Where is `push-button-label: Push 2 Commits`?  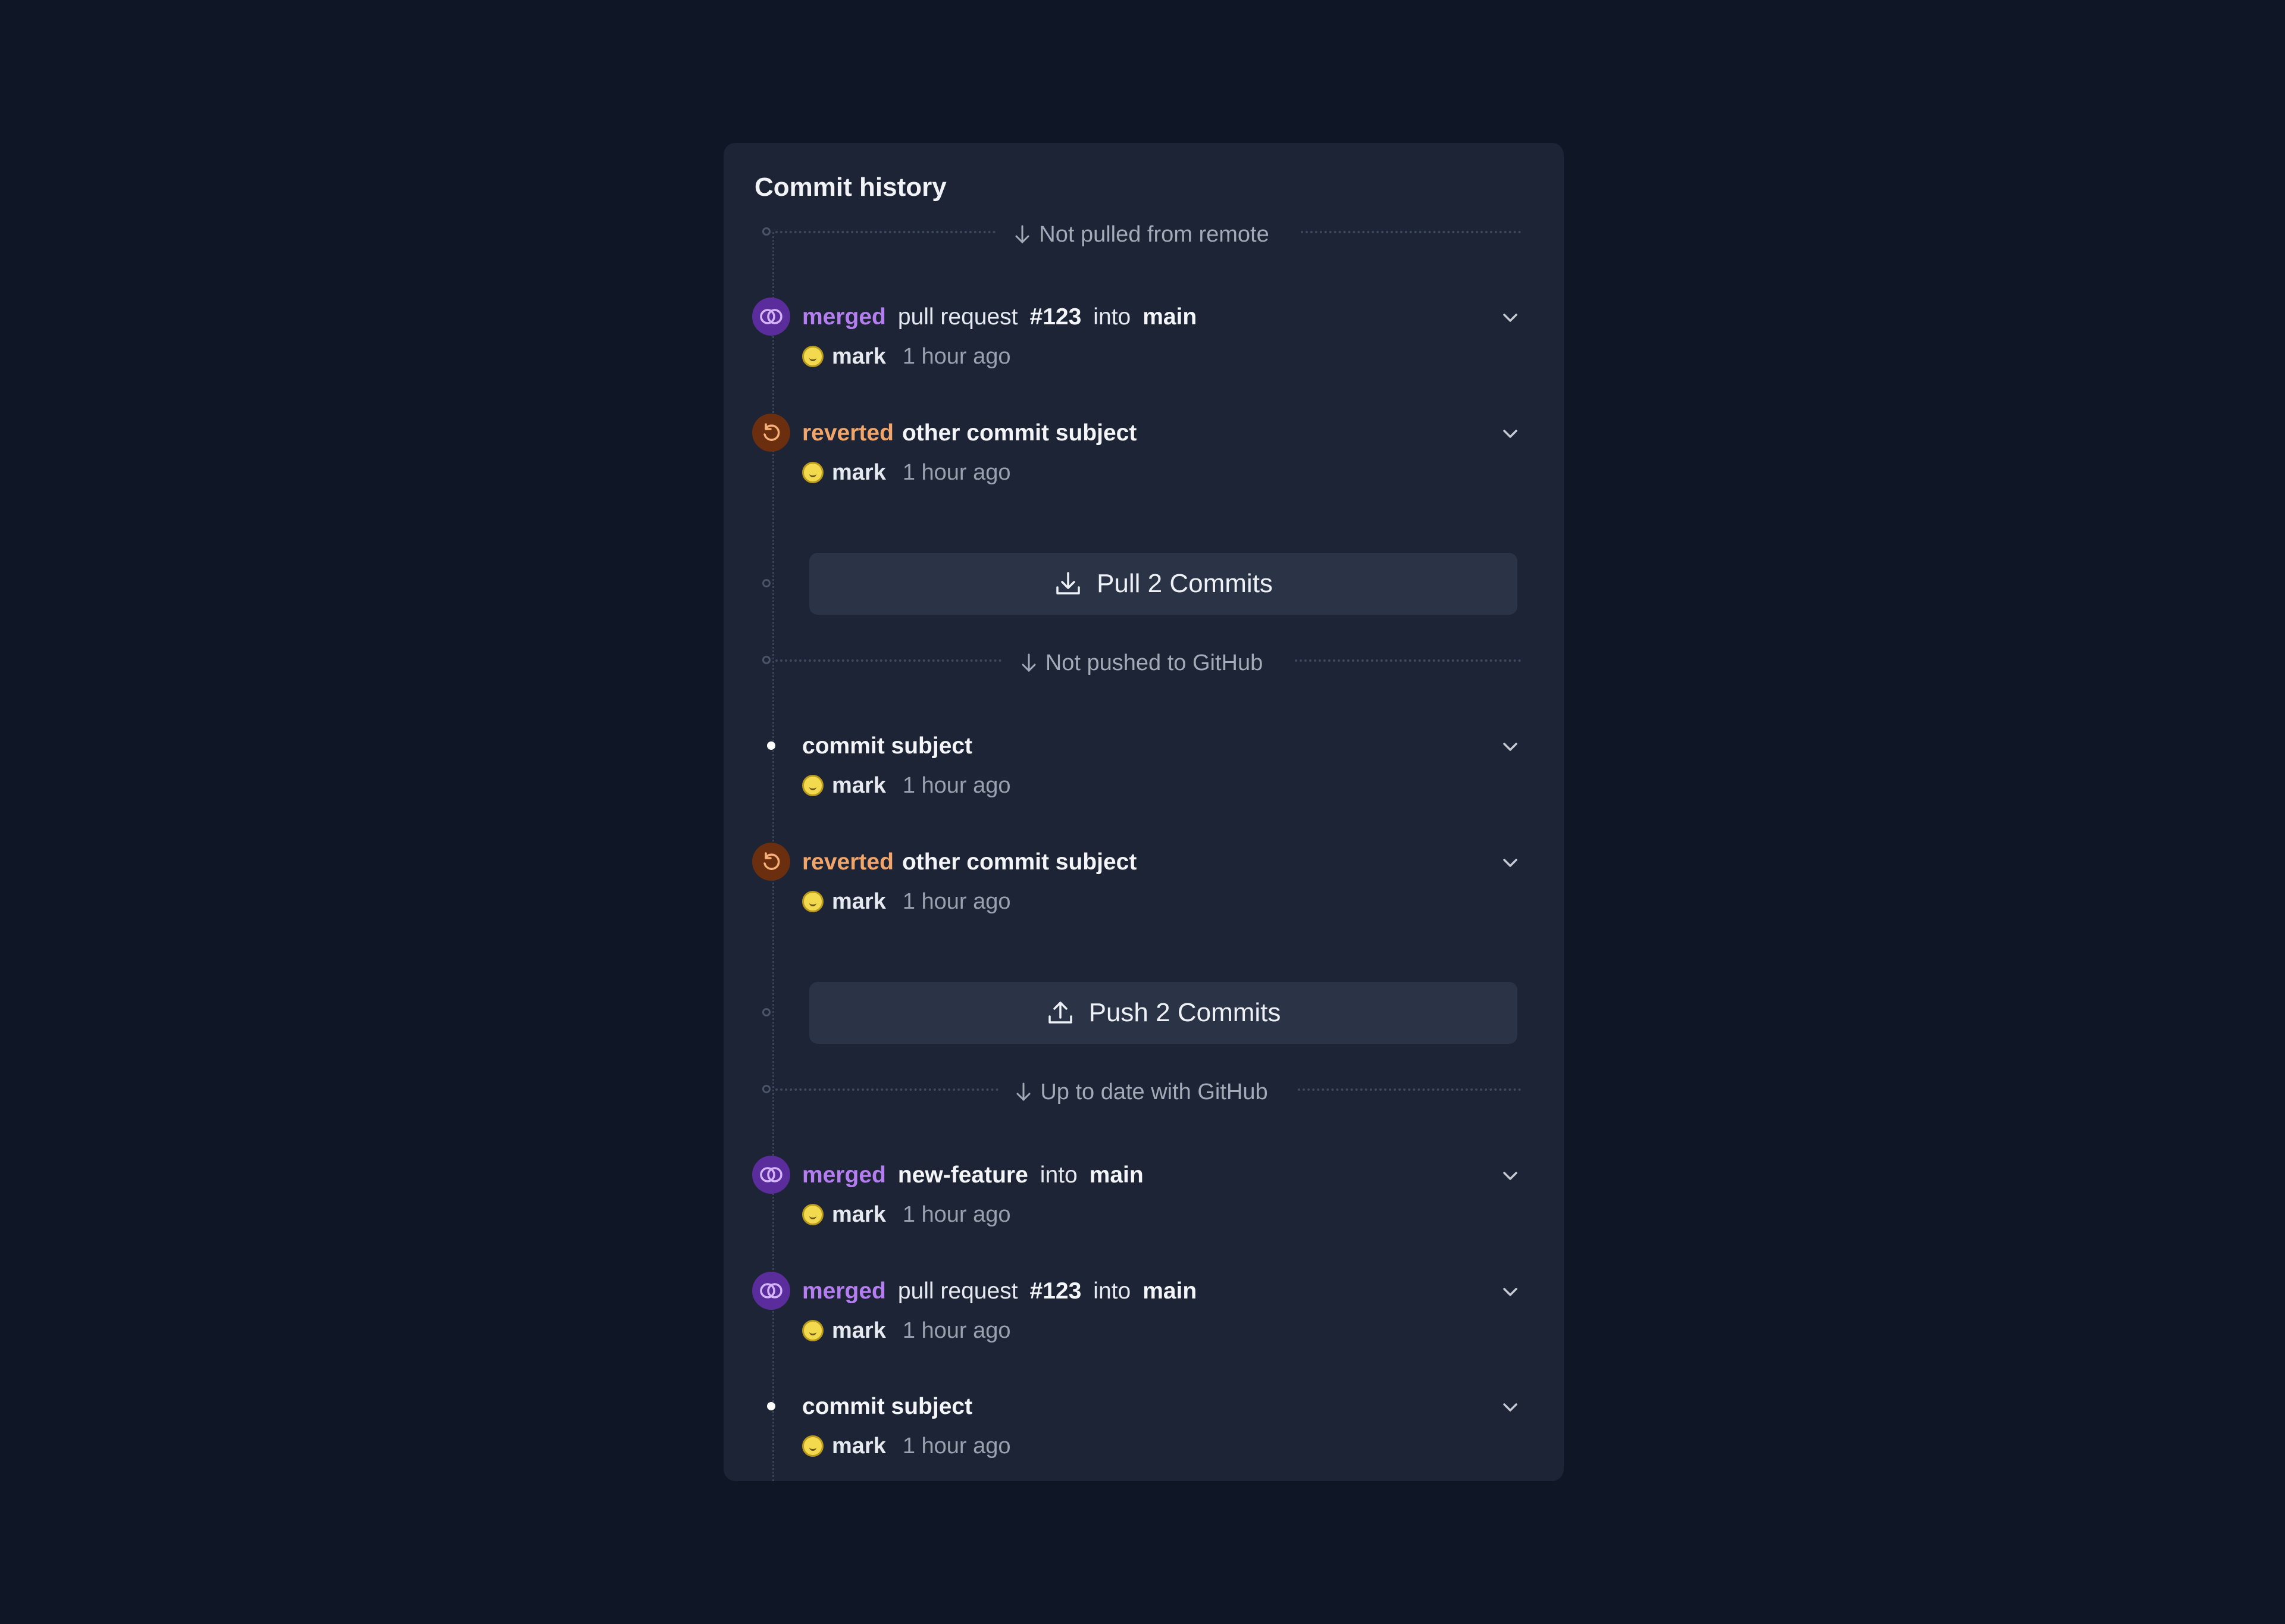
push-button-label: Push 2 Commits is located at coordinates (1184, 1013).